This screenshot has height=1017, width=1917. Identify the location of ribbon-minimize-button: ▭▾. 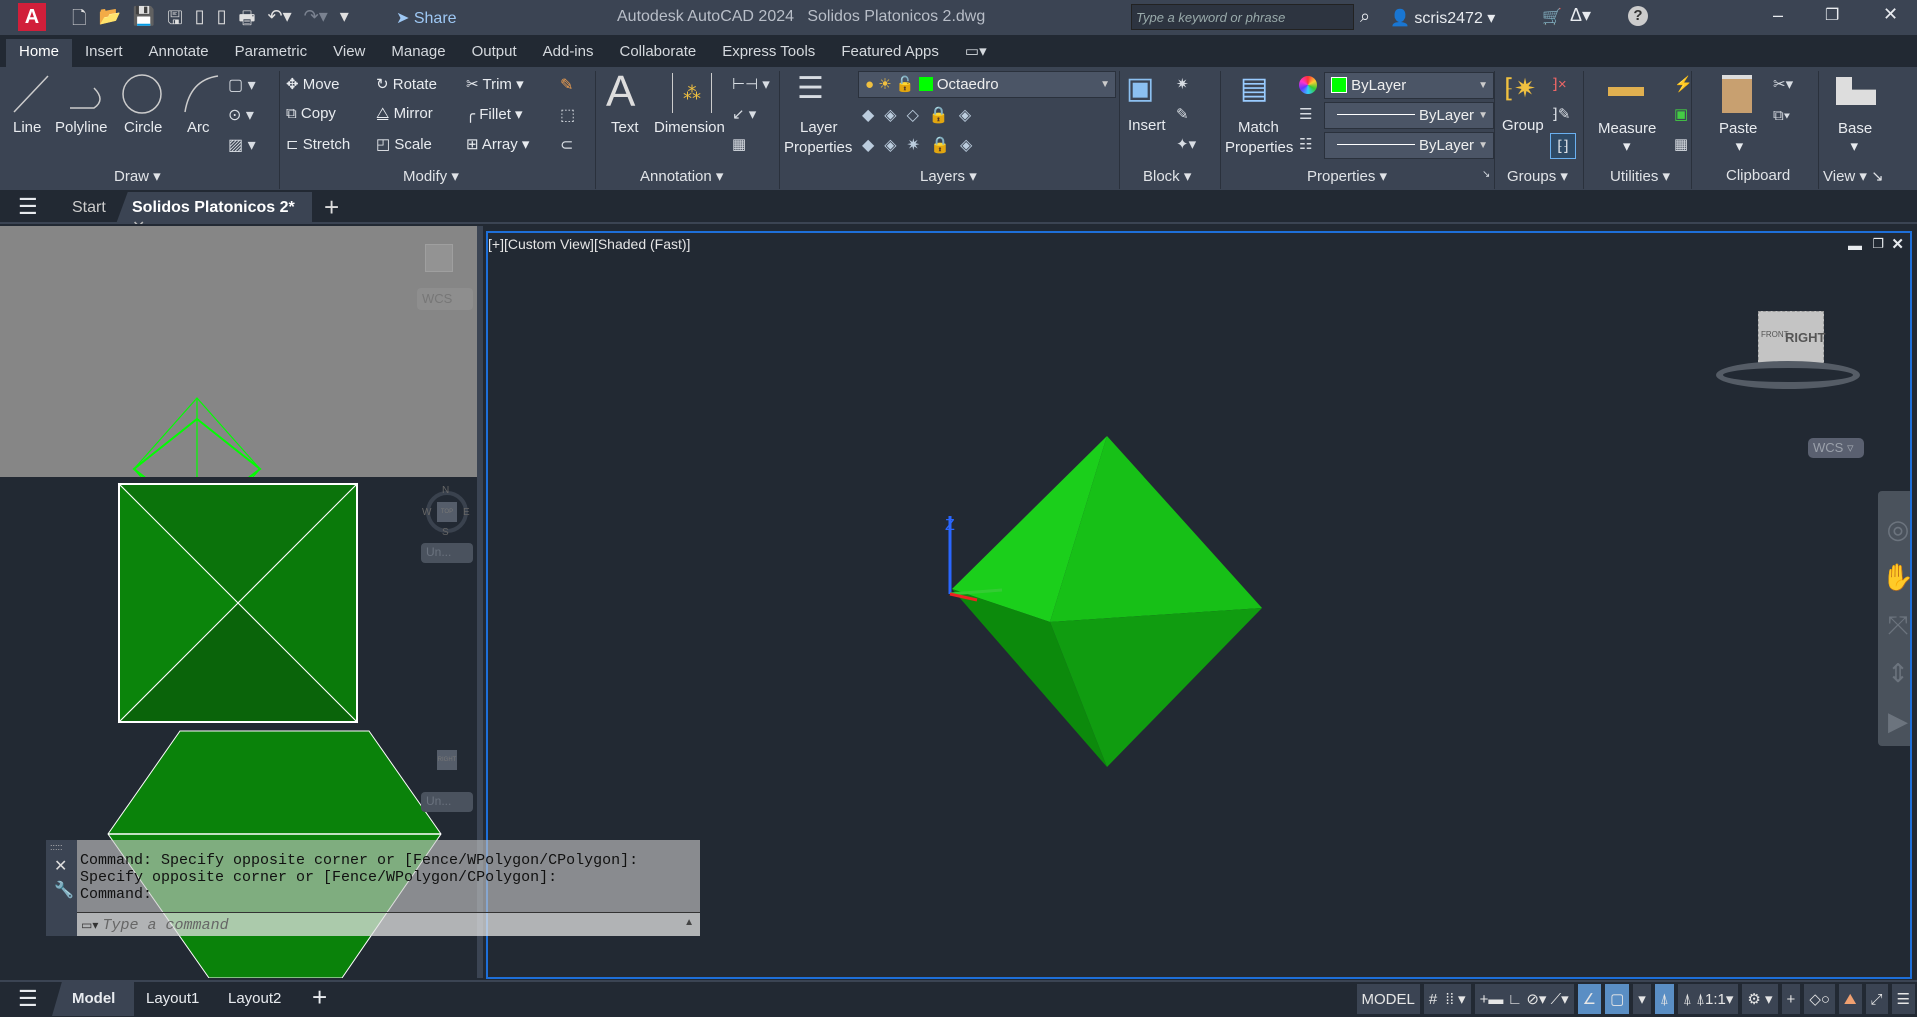
(976, 53).